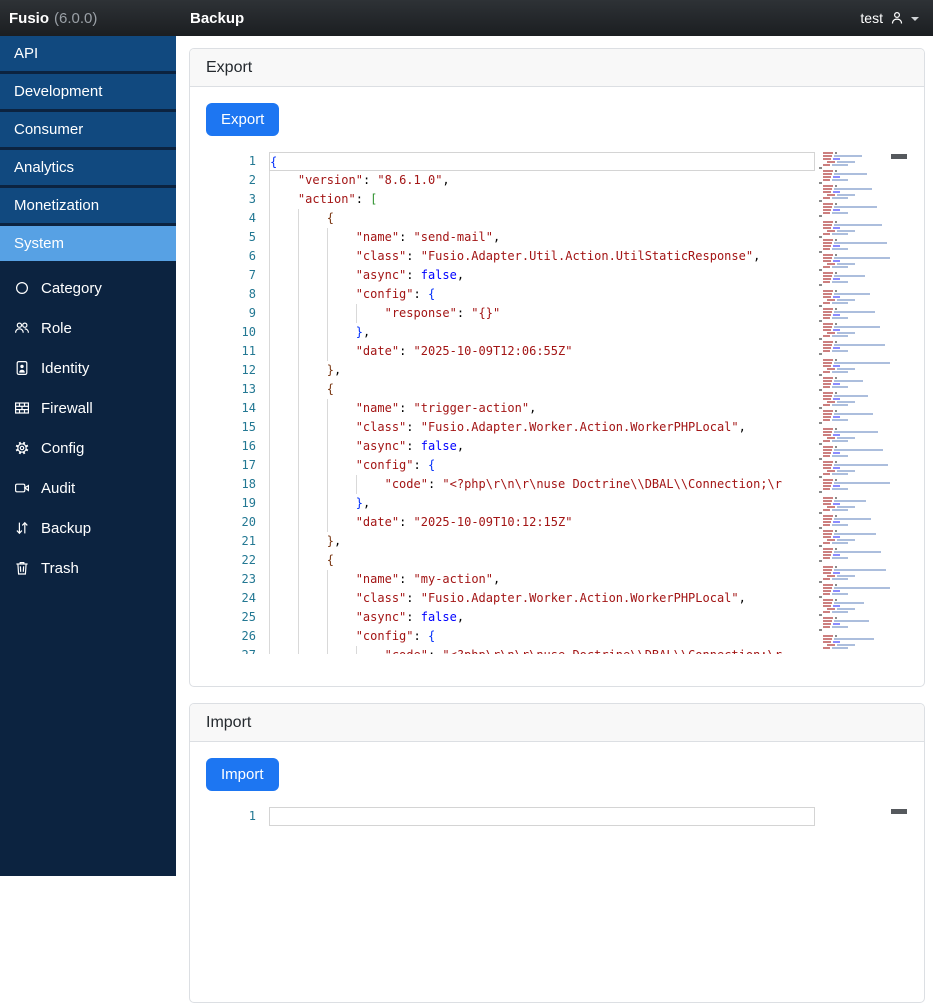  I want to click on arrow-down-up-icon, so click(22, 528).